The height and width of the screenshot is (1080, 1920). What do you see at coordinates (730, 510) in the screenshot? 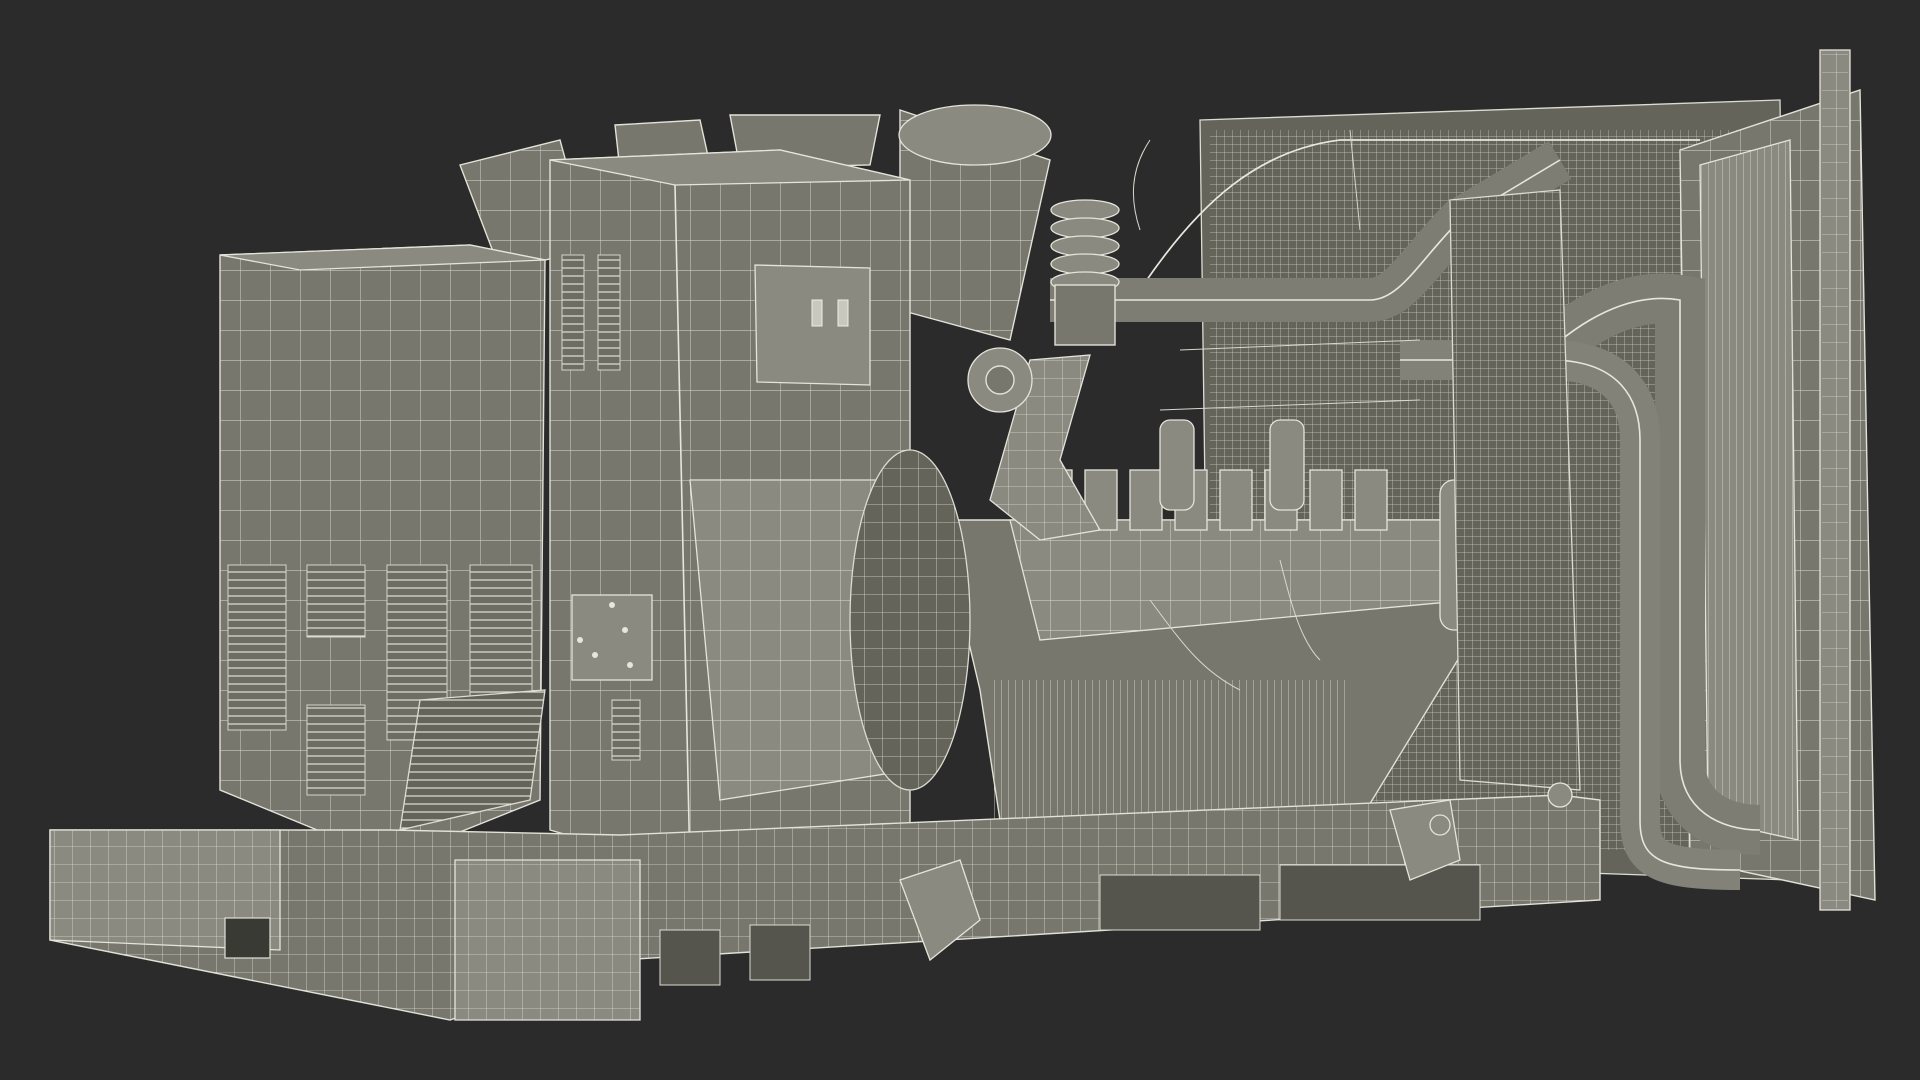
I see `control-cabinet` at bounding box center [730, 510].